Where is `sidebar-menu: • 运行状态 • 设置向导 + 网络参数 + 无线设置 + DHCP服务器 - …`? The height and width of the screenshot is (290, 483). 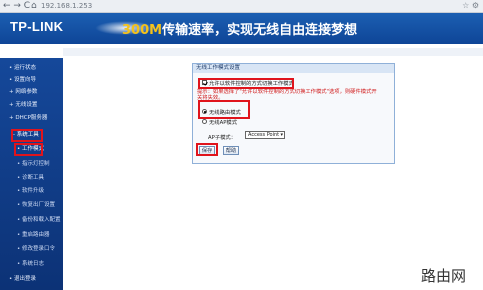 sidebar-menu: • 运行状态 • 设置向导 + 网络参数 + 无线设置 + DHCP服务器 - … is located at coordinates (31, 174).